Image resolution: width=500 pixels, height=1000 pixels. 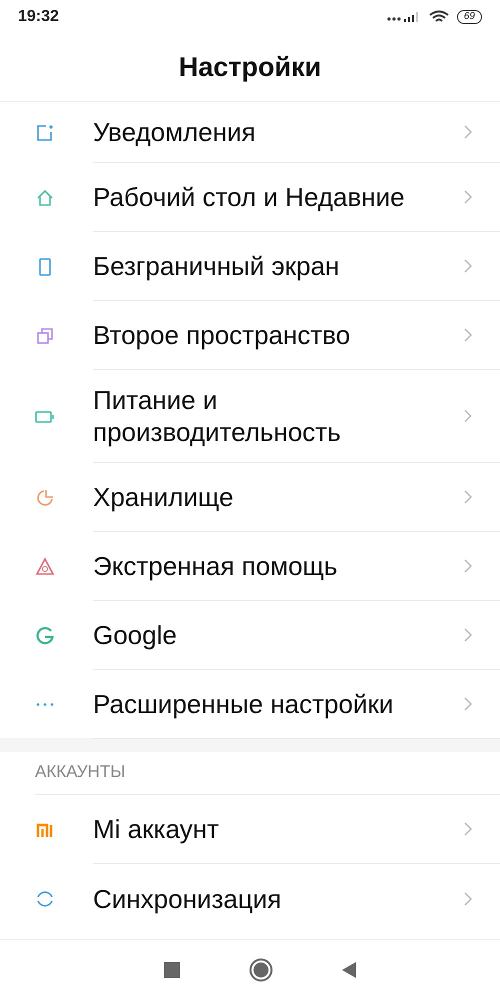 I want to click on wifi-icon, so click(x=438, y=17).